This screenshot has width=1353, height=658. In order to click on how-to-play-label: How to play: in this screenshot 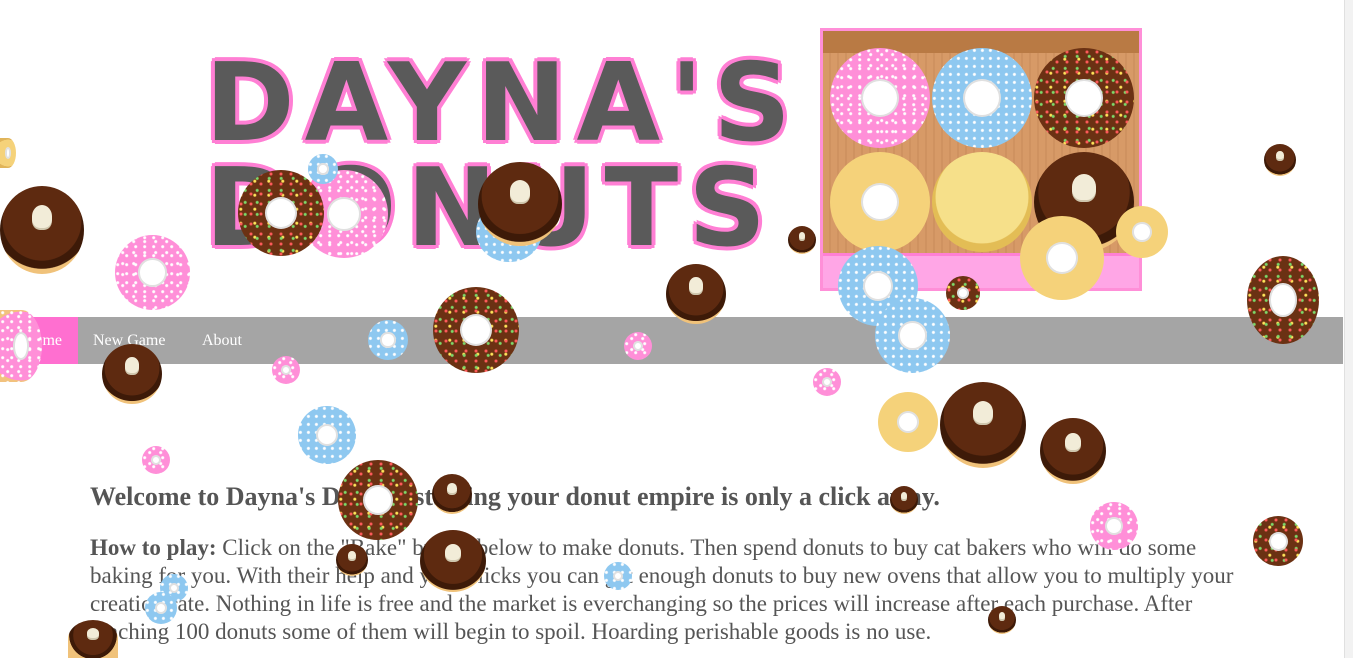, I will do `click(153, 547)`.